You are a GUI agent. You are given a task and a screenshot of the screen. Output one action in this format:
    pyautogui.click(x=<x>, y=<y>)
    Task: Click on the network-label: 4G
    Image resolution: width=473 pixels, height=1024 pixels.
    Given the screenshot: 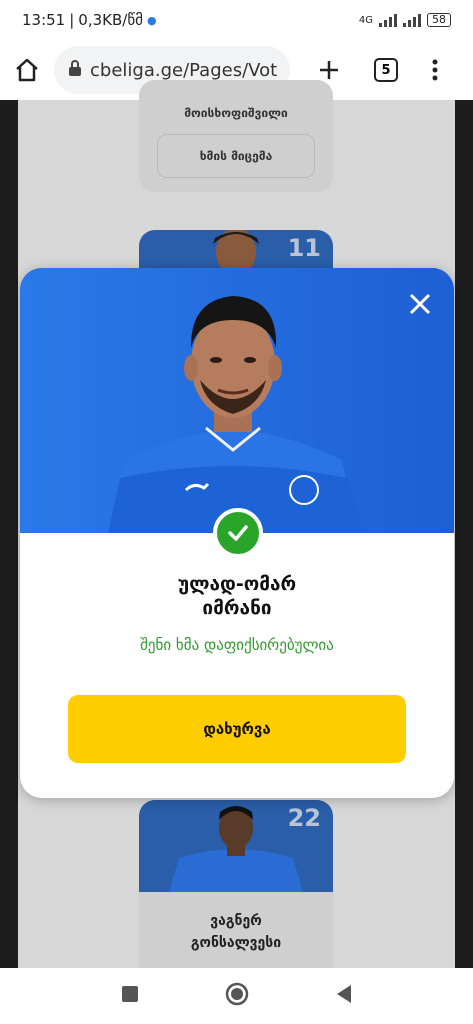 What is the action you would take?
    pyautogui.click(x=365, y=20)
    